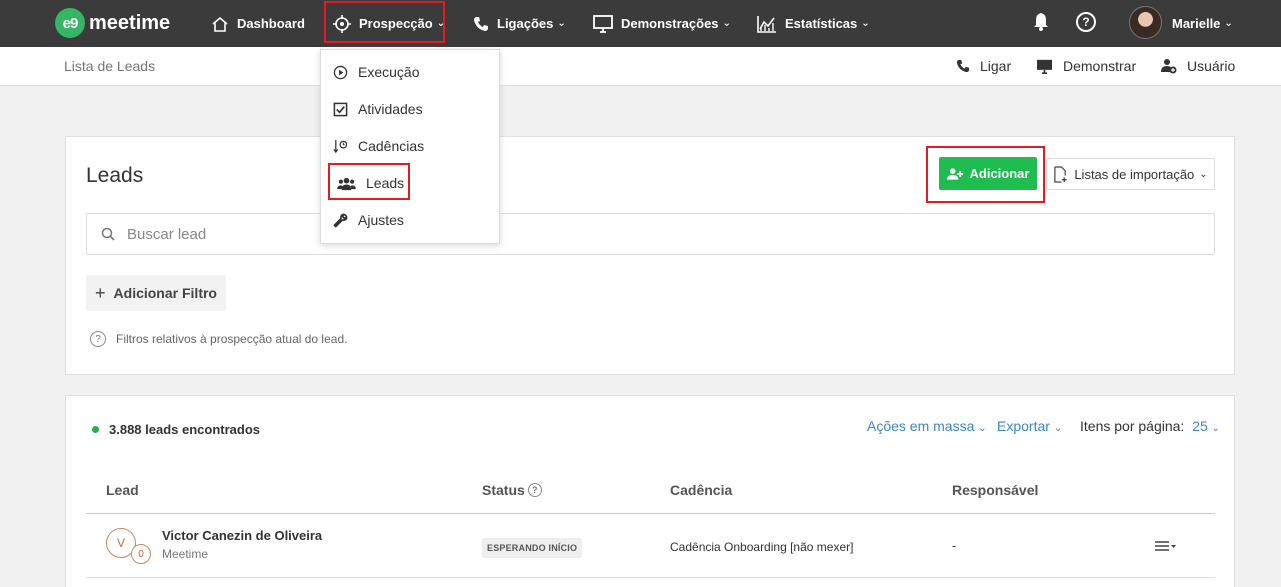  What do you see at coordinates (1169, 66) in the screenshot?
I see `add-user-icon` at bounding box center [1169, 66].